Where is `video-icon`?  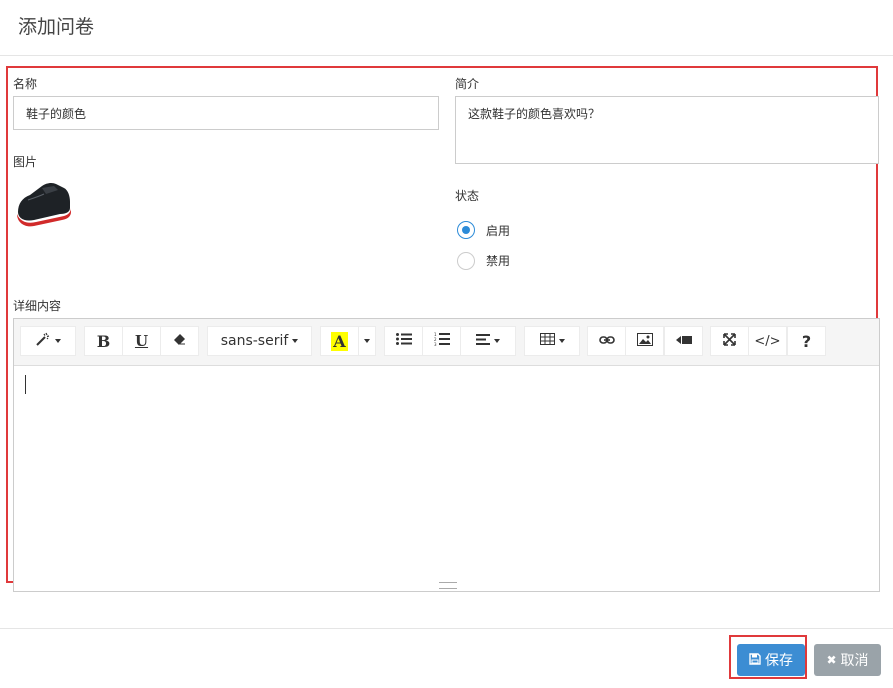
video-icon is located at coordinates (683, 341).